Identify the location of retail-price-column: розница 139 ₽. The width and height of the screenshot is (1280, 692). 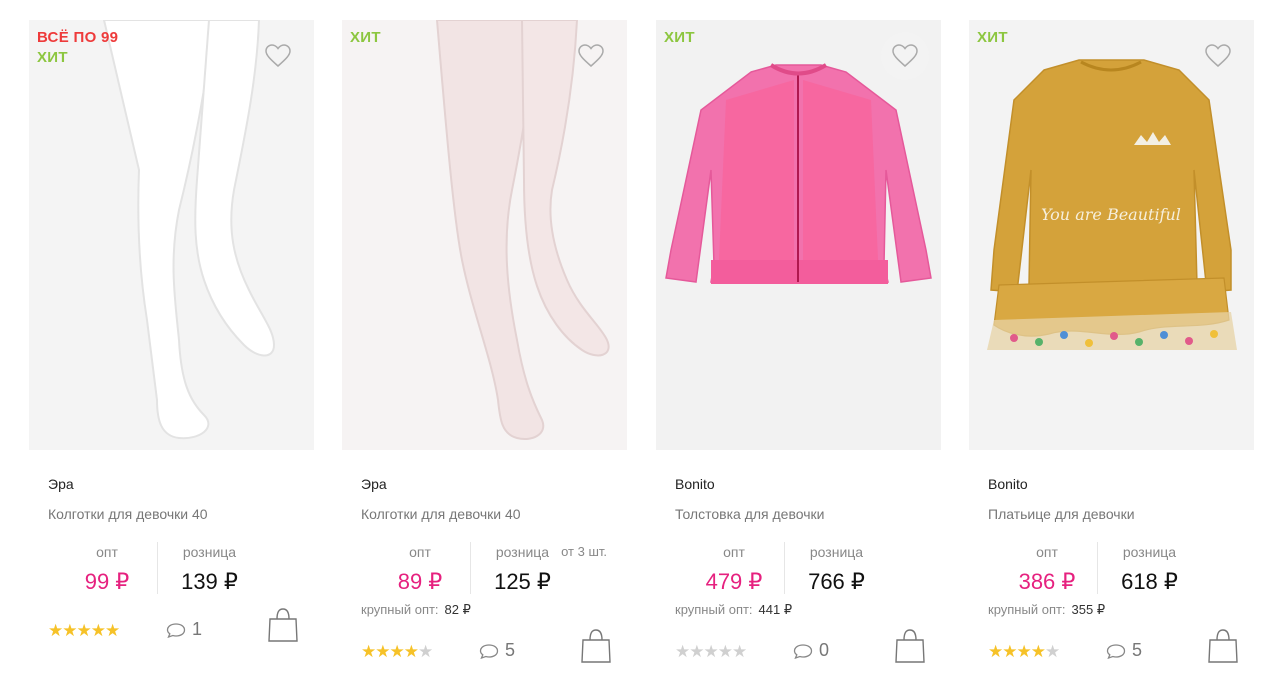
(209, 568).